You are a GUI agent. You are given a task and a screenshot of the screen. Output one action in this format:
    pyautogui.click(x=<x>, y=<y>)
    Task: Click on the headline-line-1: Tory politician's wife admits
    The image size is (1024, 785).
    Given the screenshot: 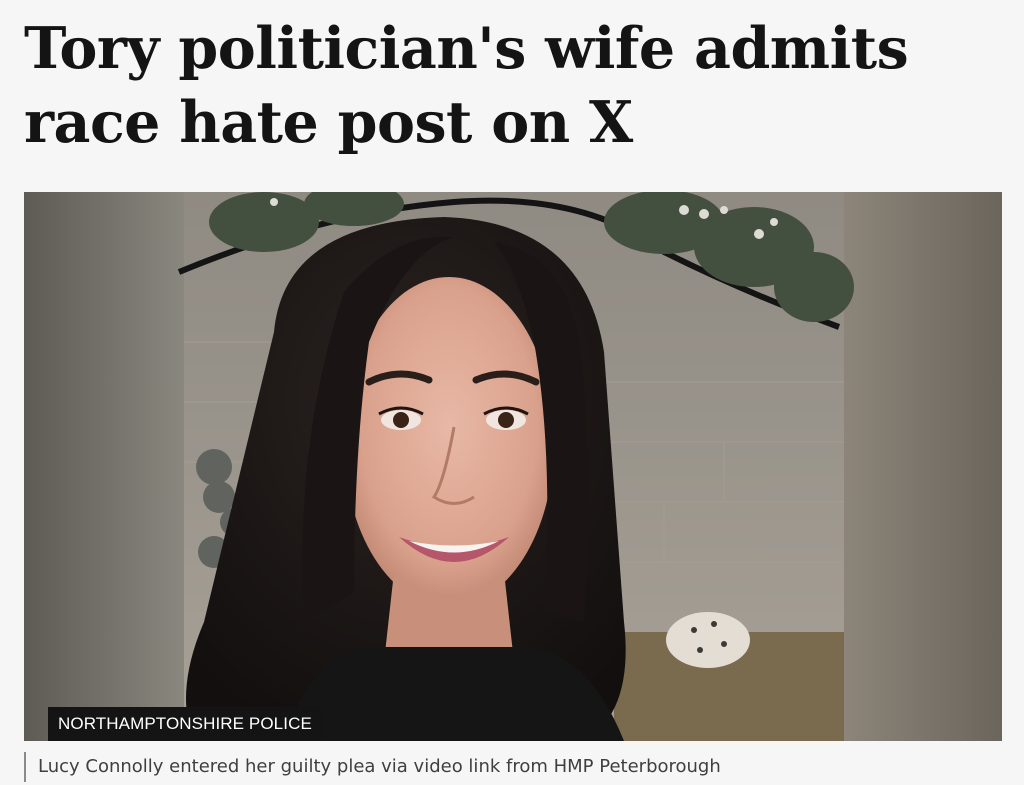 What is the action you would take?
    pyautogui.click(x=466, y=48)
    